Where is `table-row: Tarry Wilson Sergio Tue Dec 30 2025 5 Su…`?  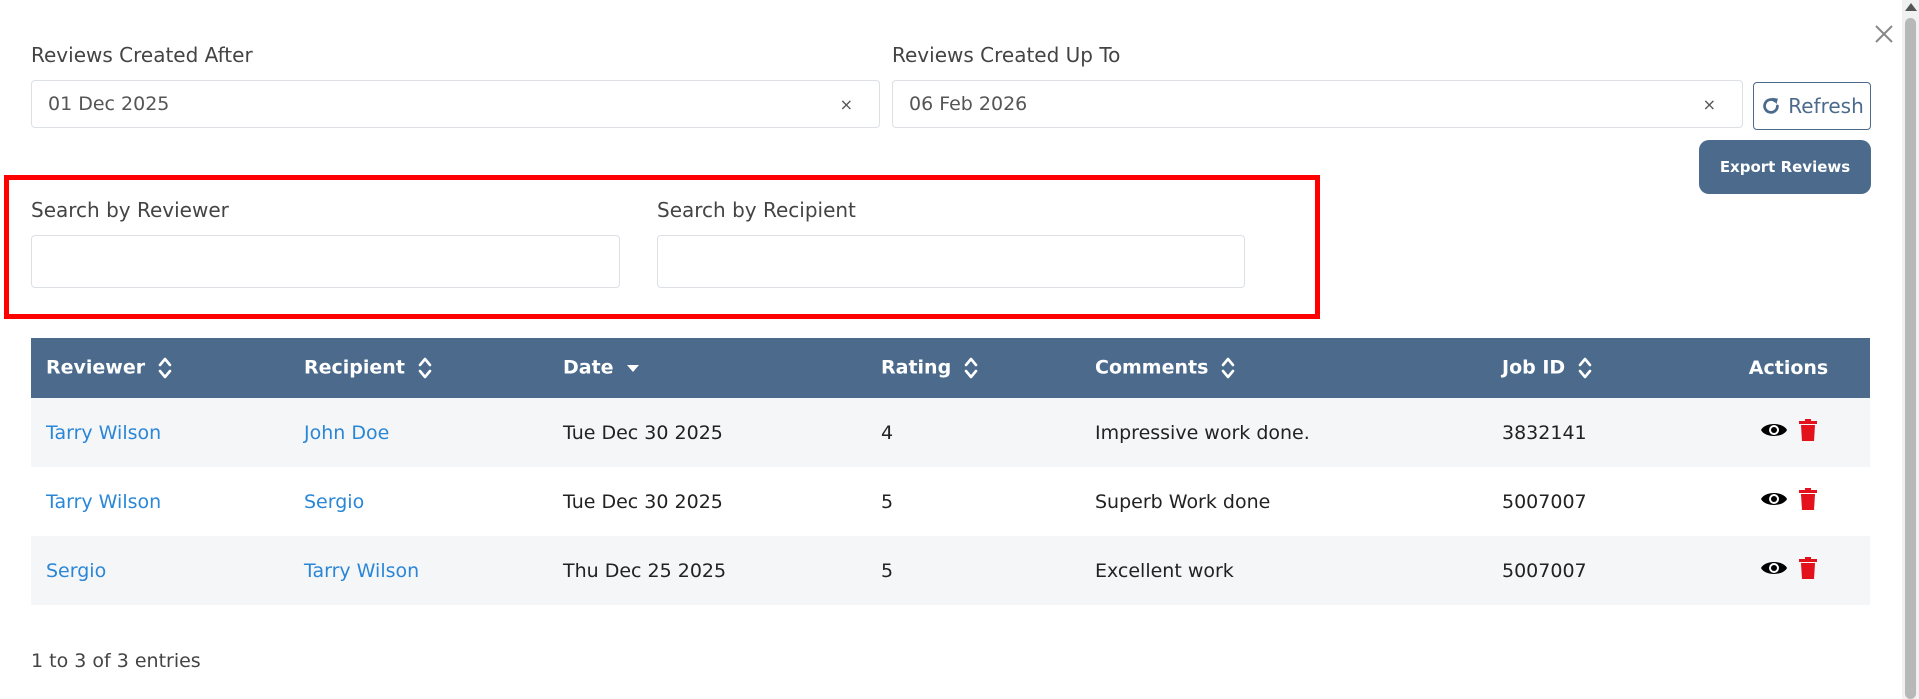 table-row: Tarry Wilson Sergio Tue Dec 30 2025 5 Su… is located at coordinates (950, 501).